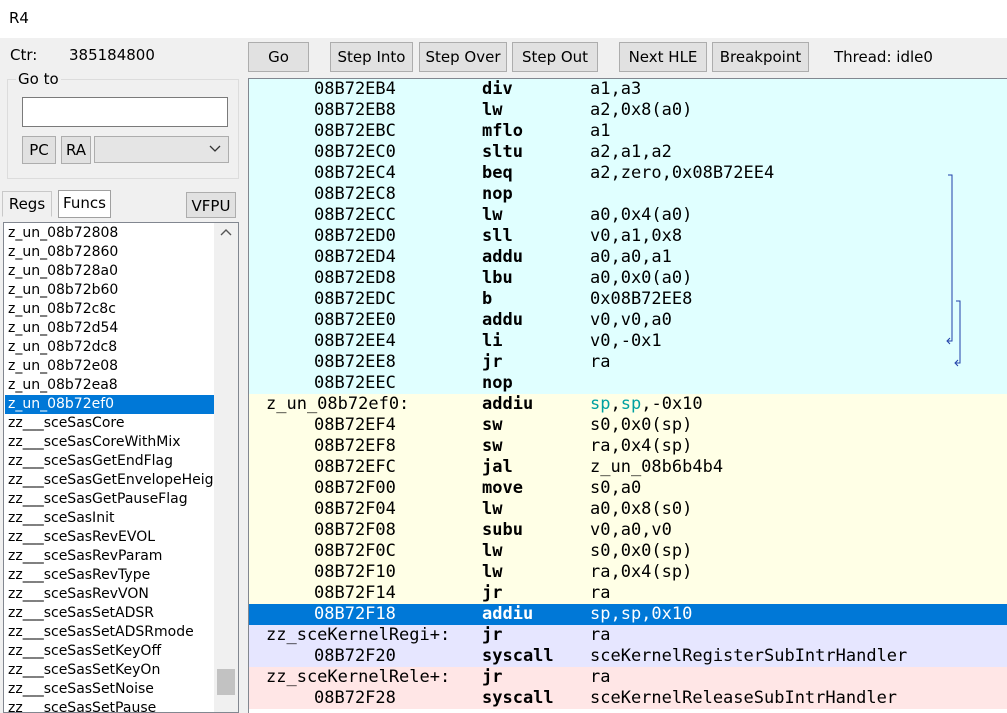  Describe the element at coordinates (338, 404) in the screenshot. I see `disasm-label: z_un_08b72ef0:` at that location.